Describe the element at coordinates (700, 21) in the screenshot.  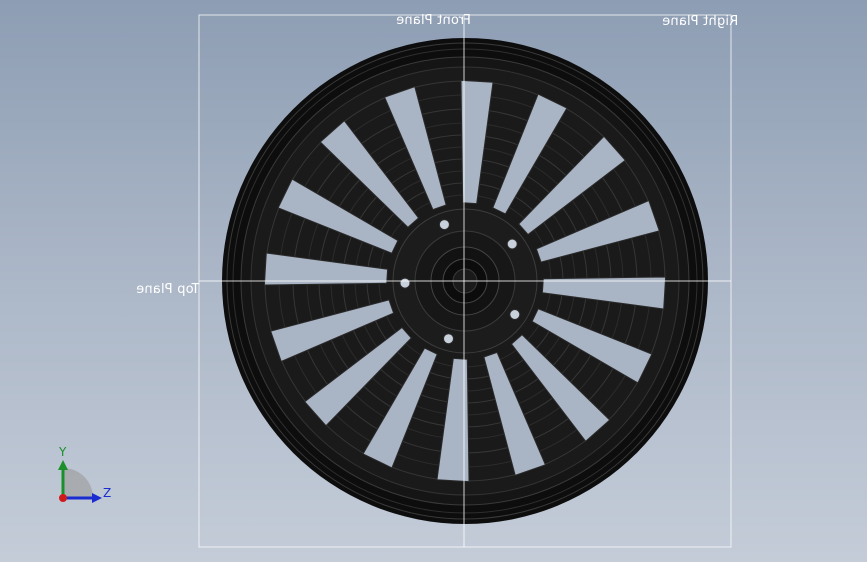
I see `right-plane-label: Right Plane` at that location.